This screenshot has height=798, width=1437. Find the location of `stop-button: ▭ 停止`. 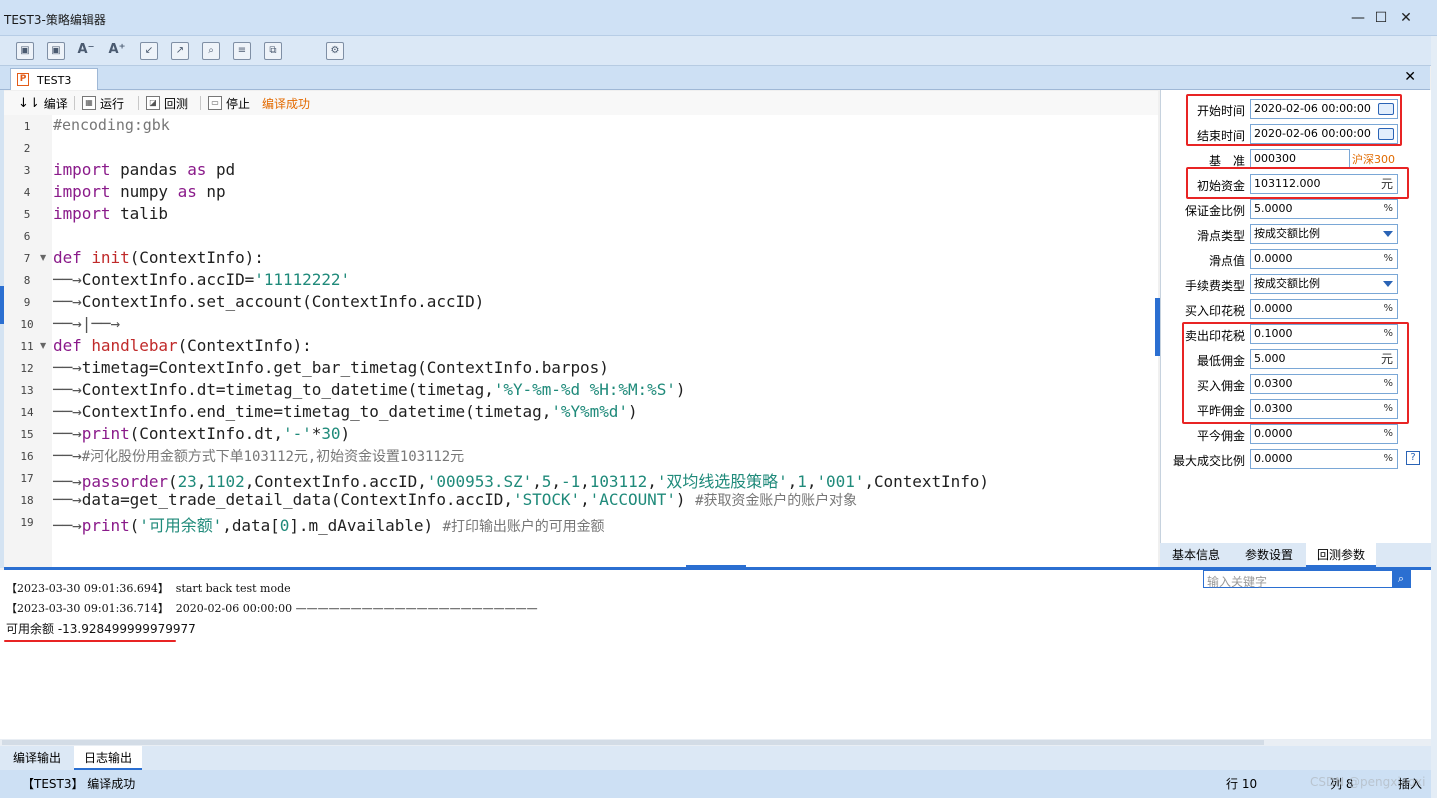

stop-button: ▭ 停止 is located at coordinates (229, 103).